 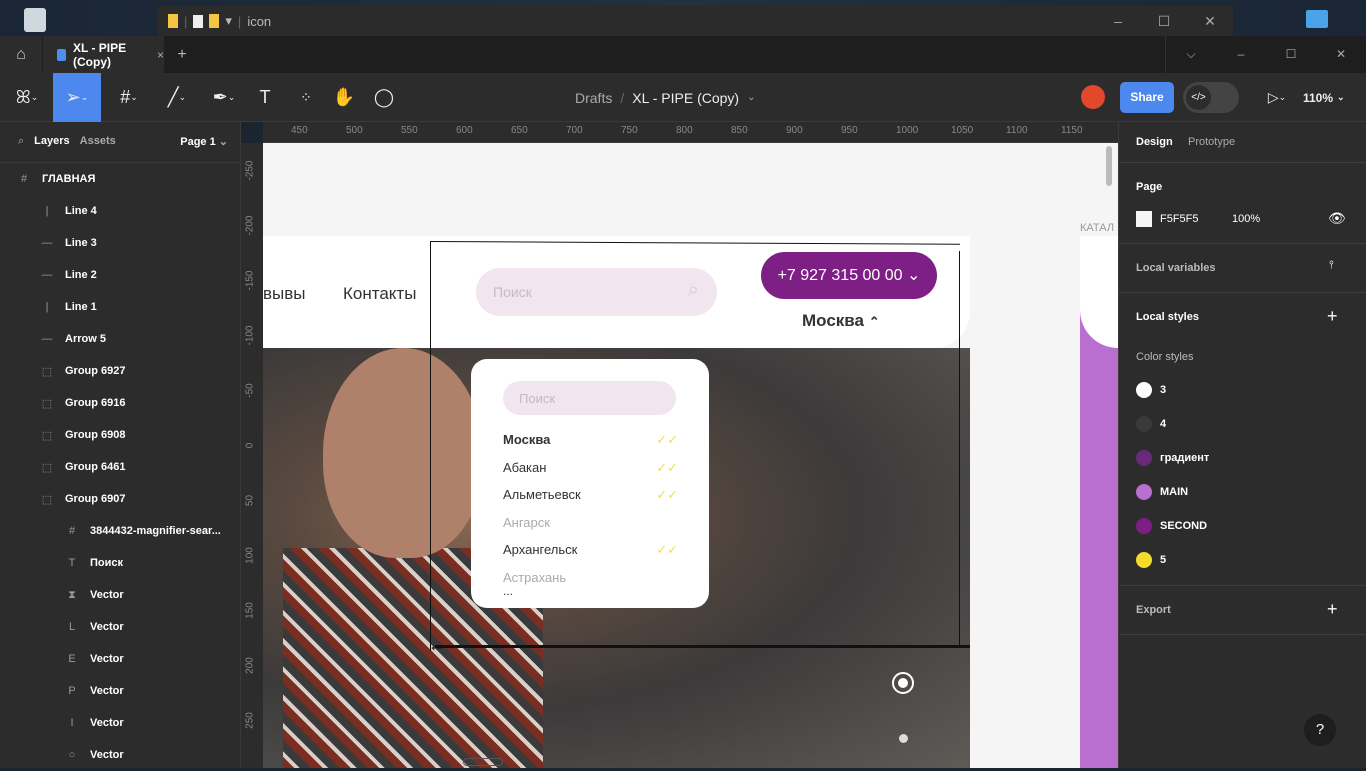 I want to click on eye-icon: 👁, so click(x=1337, y=218).